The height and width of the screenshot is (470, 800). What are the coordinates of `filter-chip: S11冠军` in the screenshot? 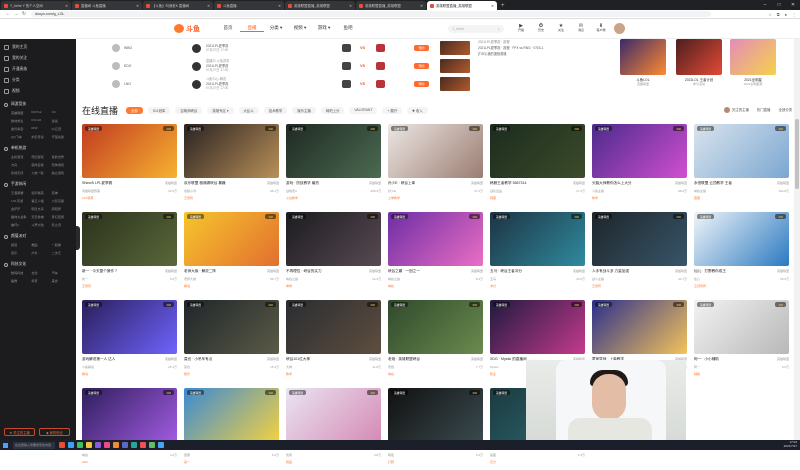 It's located at (159, 110).